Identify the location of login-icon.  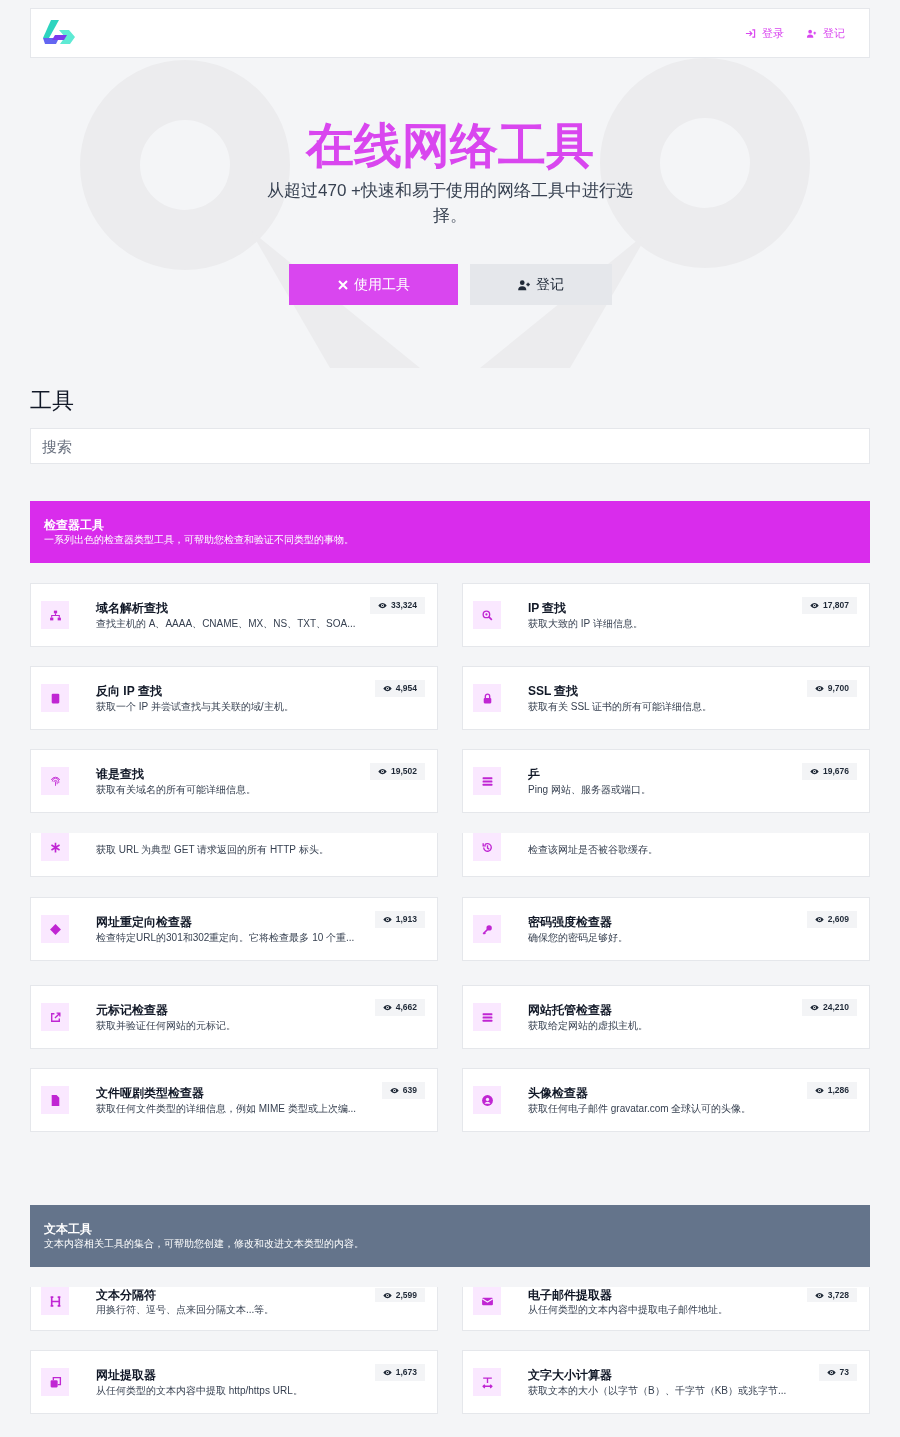
(750, 33).